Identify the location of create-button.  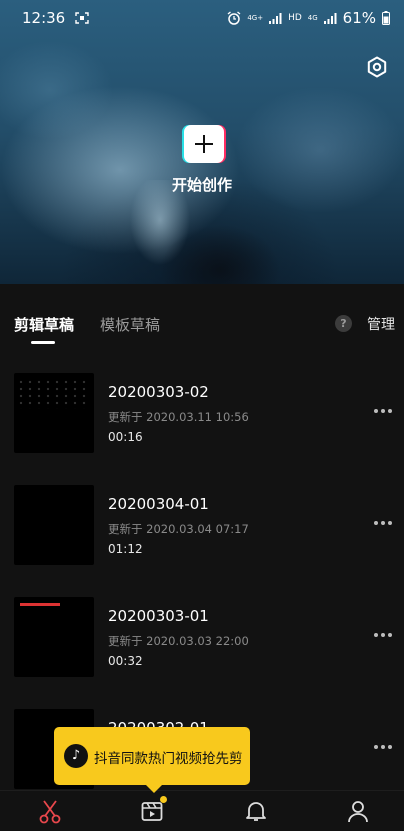
(204, 144).